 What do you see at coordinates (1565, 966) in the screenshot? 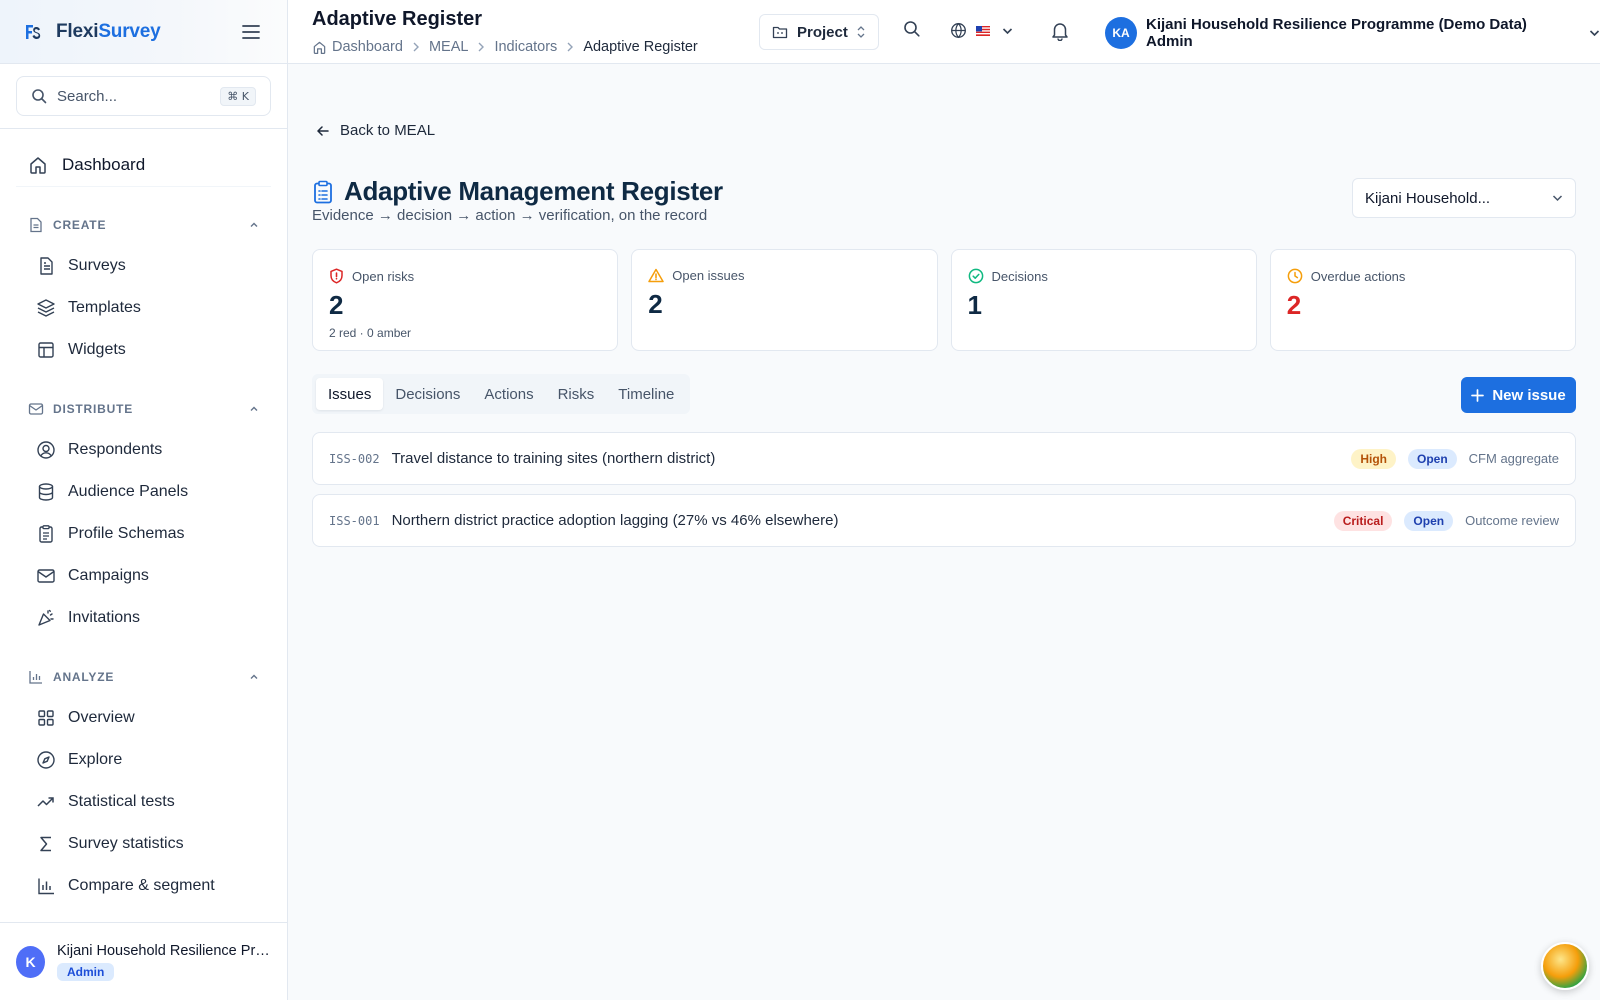
I see `assistant-avatar-button` at bounding box center [1565, 966].